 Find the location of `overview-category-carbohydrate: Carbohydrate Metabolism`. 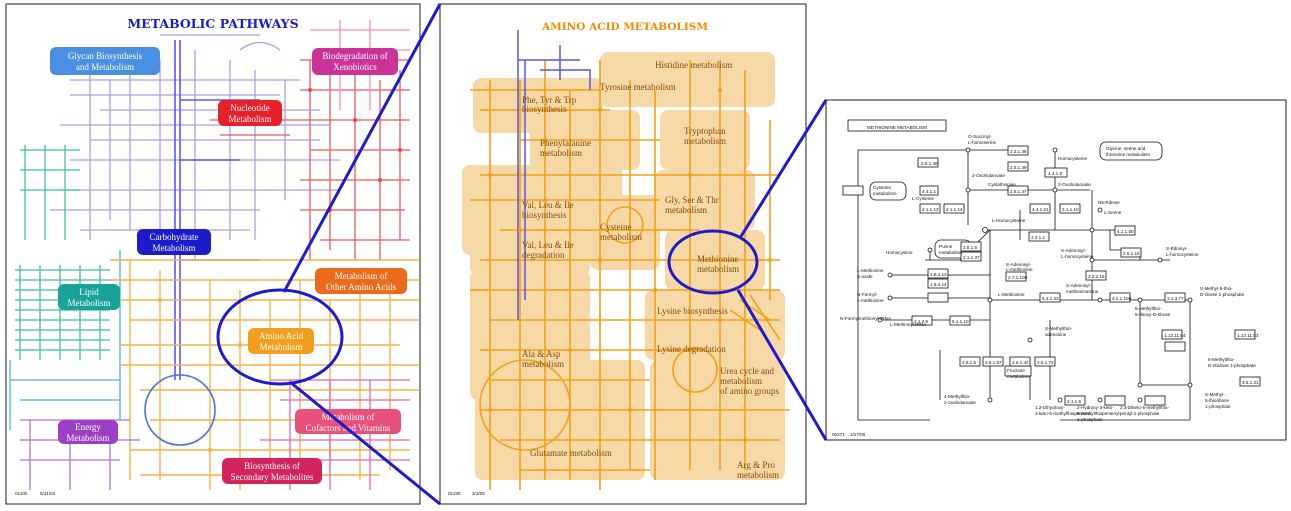

overview-category-carbohydrate: Carbohydrate Metabolism is located at coordinates (174, 242).